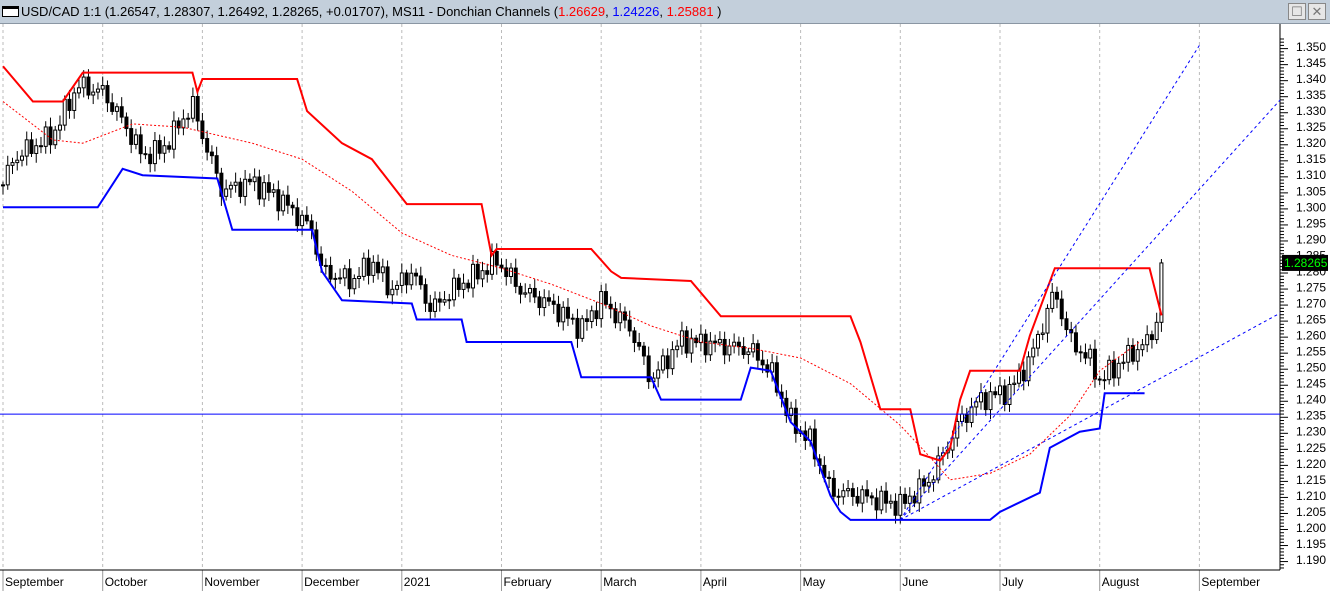  I want to click on close-button: ✕, so click(1317, 11).